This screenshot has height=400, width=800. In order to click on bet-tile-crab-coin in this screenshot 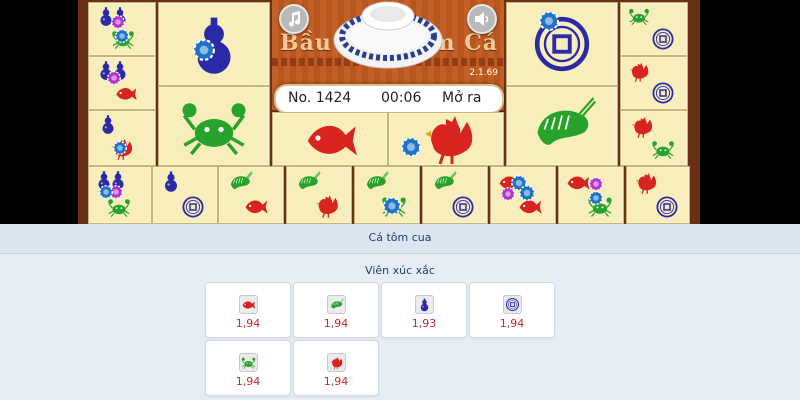, I will do `click(654, 29)`.